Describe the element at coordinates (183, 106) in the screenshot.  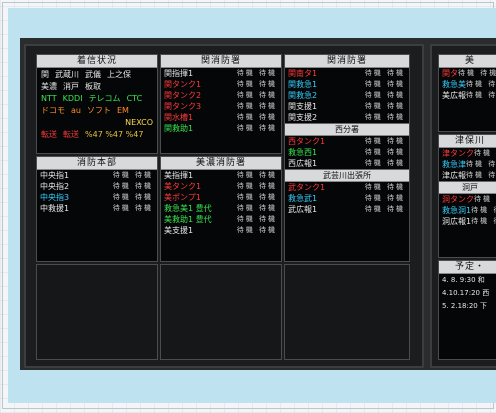
I see `unit-name: 関タンク3` at that location.